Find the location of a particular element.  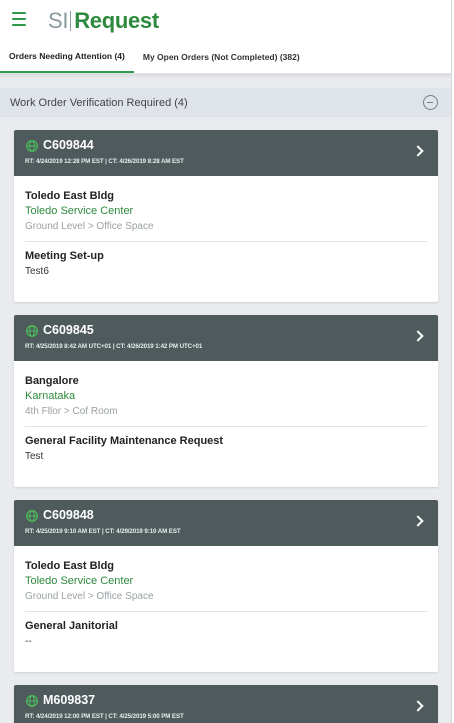

order-number: C609845 is located at coordinates (68, 330).